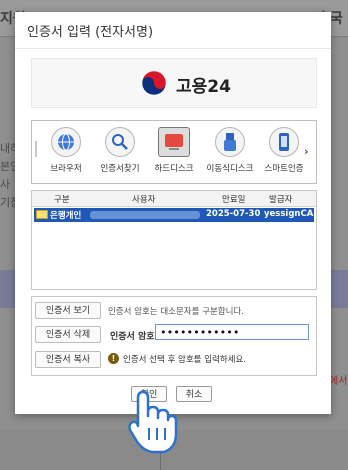 Image resolution: width=348 pixels, height=470 pixels. I want to click on column-issuer: 발급자, so click(281, 200).